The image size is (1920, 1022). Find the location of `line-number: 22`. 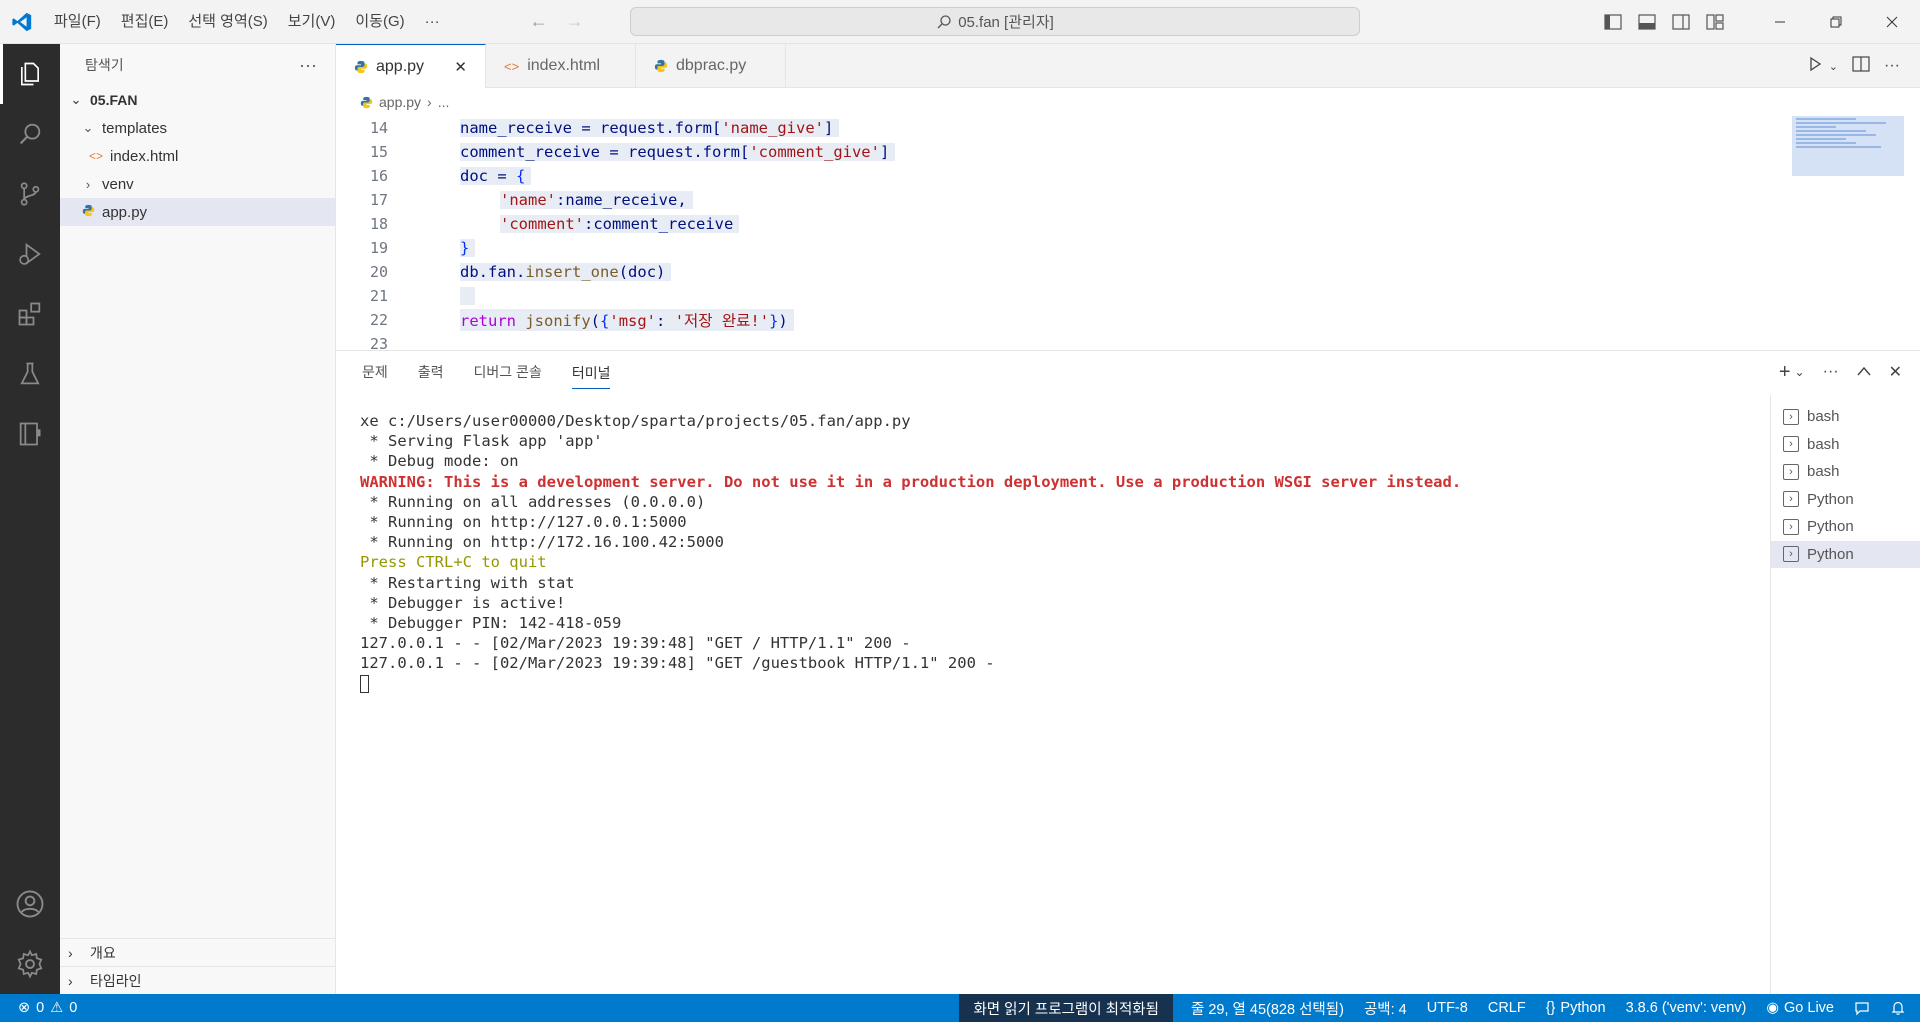

line-number: 22 is located at coordinates (378, 320).